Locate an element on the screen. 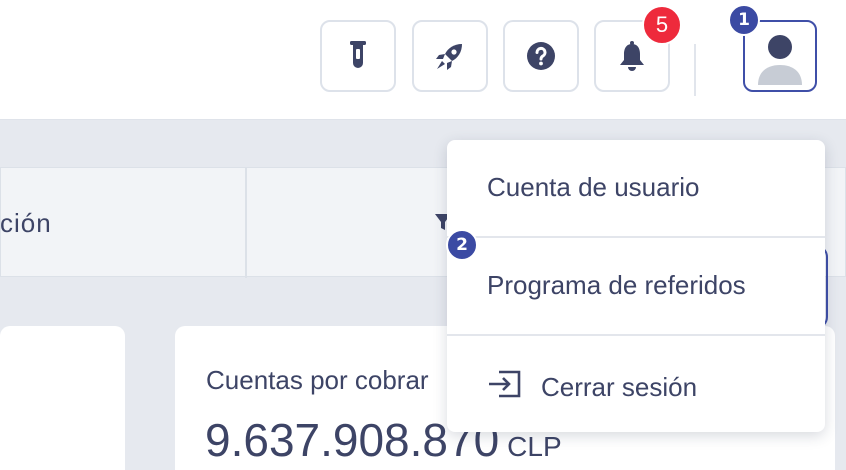 This screenshot has height=470, width=846. menu-item-account: Cuenta de usuario is located at coordinates (637, 187).